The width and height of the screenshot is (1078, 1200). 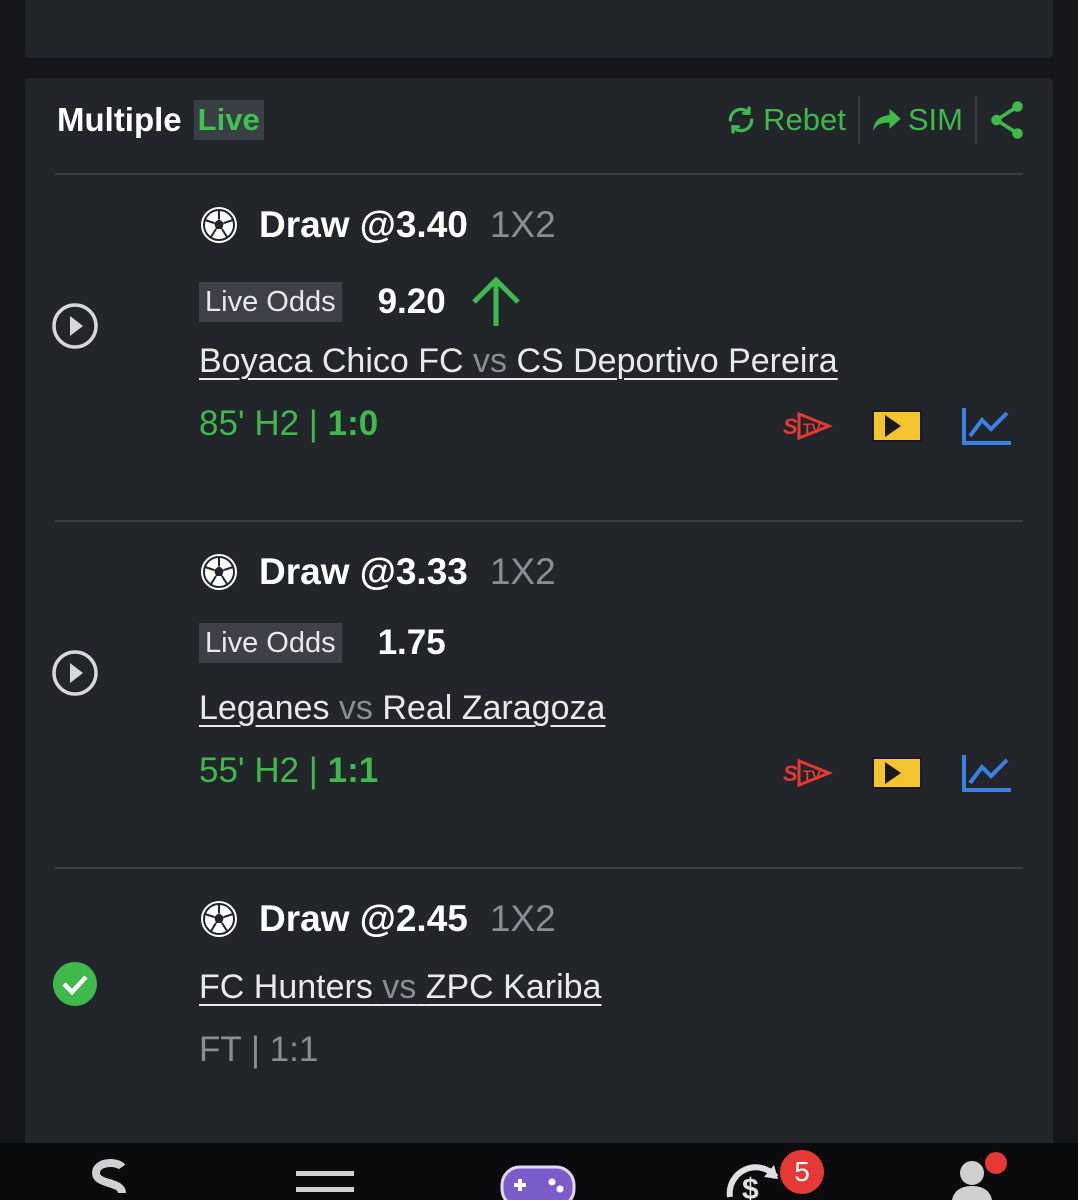 I want to click on away-team: ZPC Kariba, so click(x=513, y=987).